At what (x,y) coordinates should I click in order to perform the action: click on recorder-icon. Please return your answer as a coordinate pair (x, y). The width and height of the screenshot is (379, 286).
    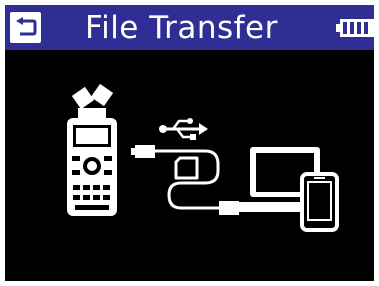
    Looking at the image, I should click on (92, 149).